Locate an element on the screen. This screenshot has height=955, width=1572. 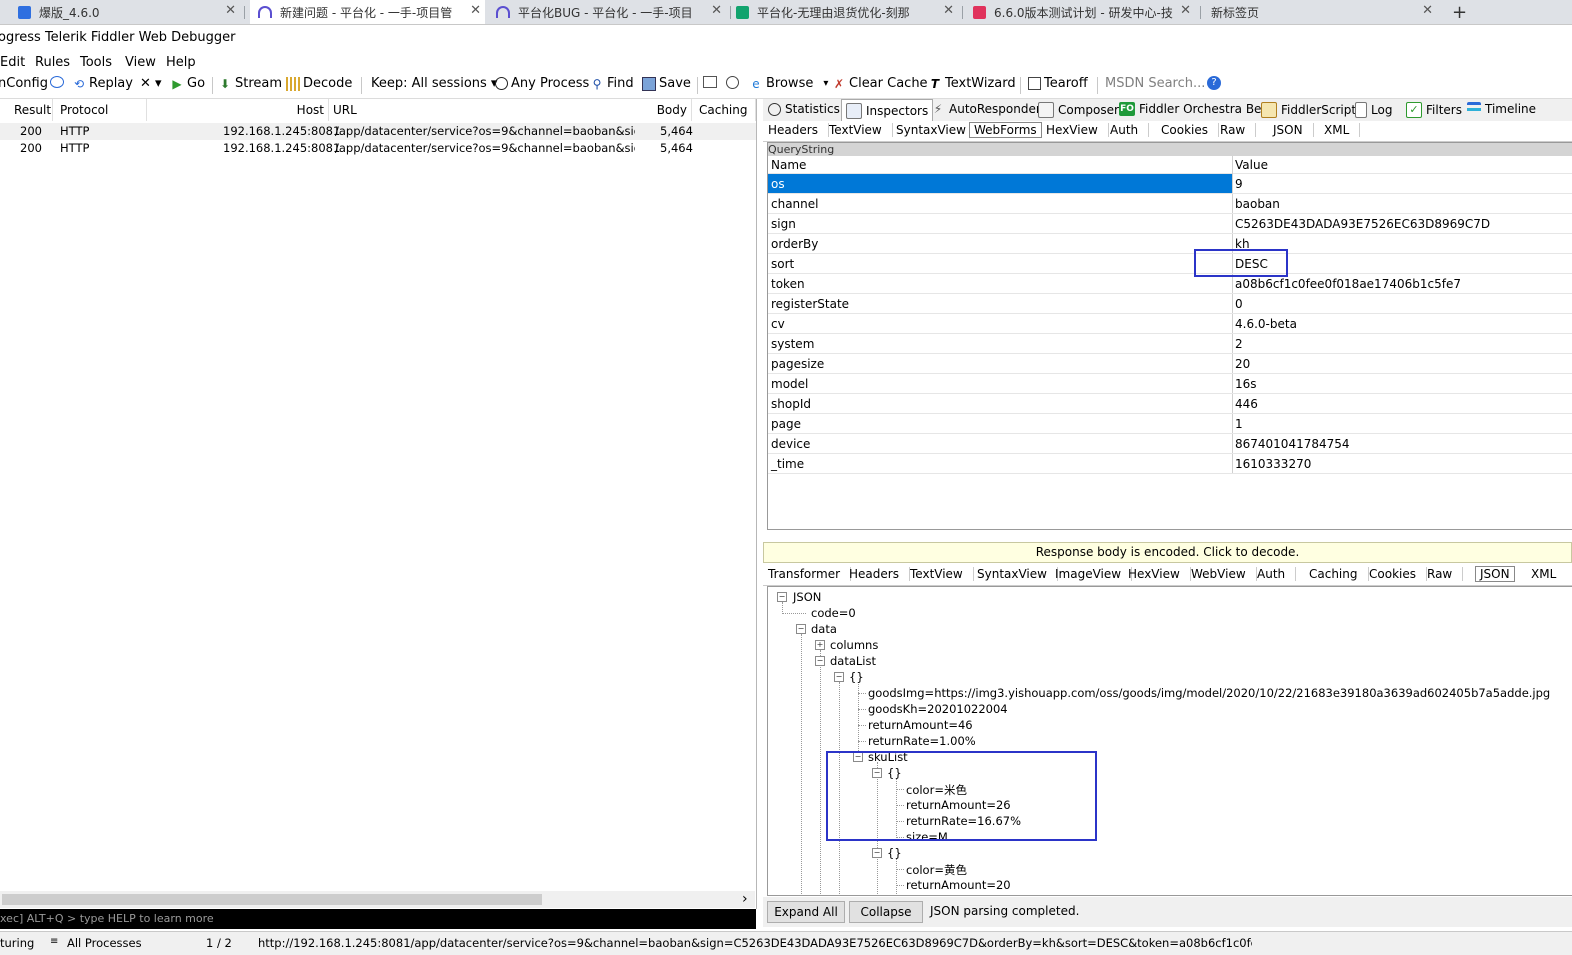
col-caching: Caching is located at coordinates (724, 110).